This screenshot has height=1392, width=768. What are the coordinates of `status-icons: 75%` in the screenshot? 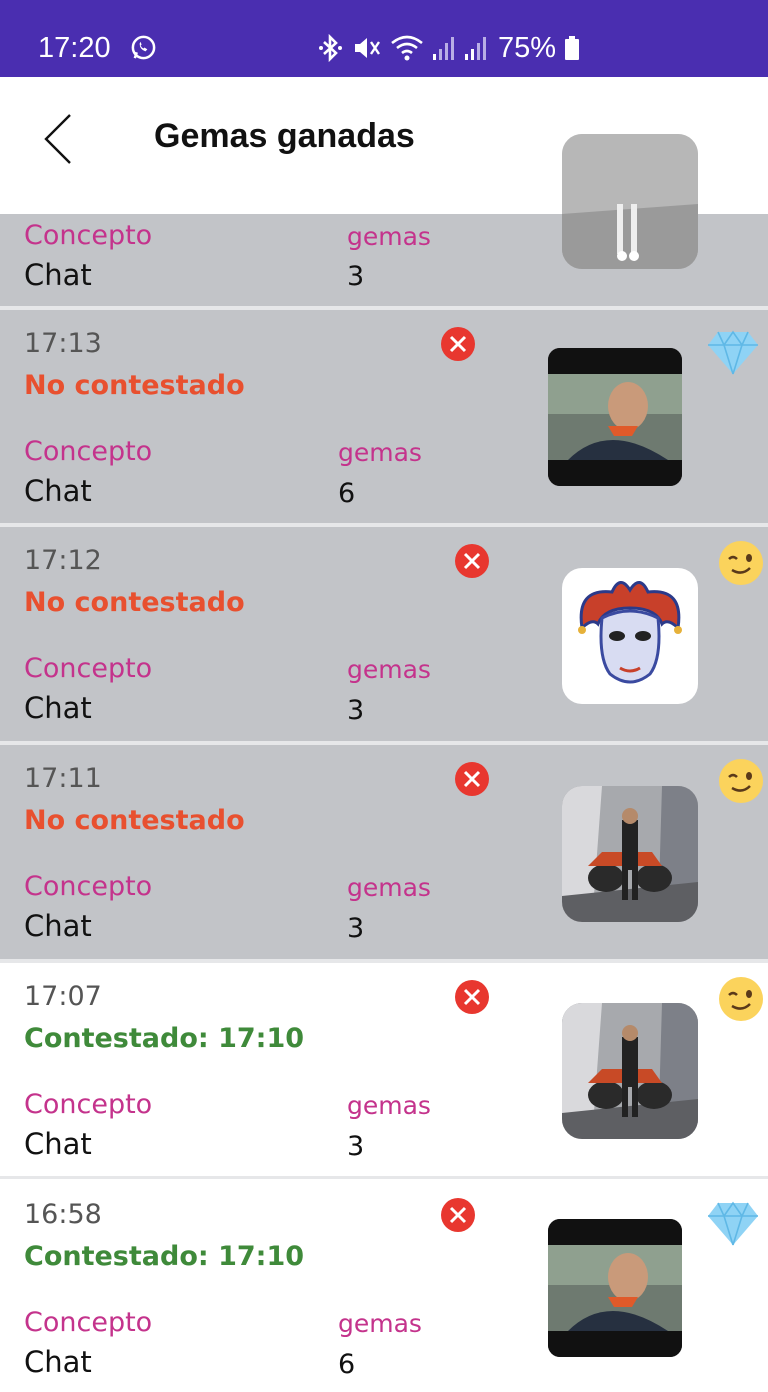 It's located at (449, 48).